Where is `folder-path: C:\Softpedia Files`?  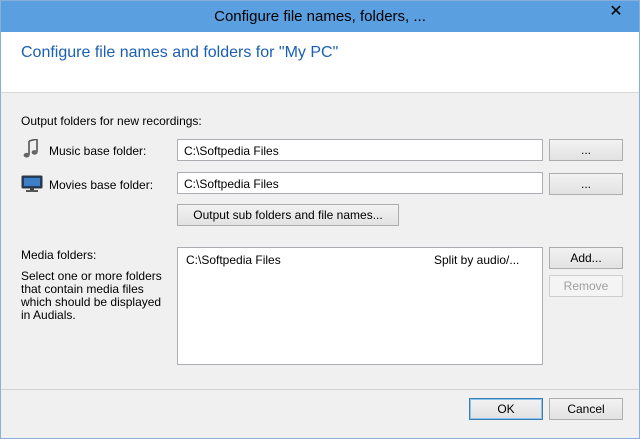 folder-path: C:\Softpedia Files is located at coordinates (233, 260).